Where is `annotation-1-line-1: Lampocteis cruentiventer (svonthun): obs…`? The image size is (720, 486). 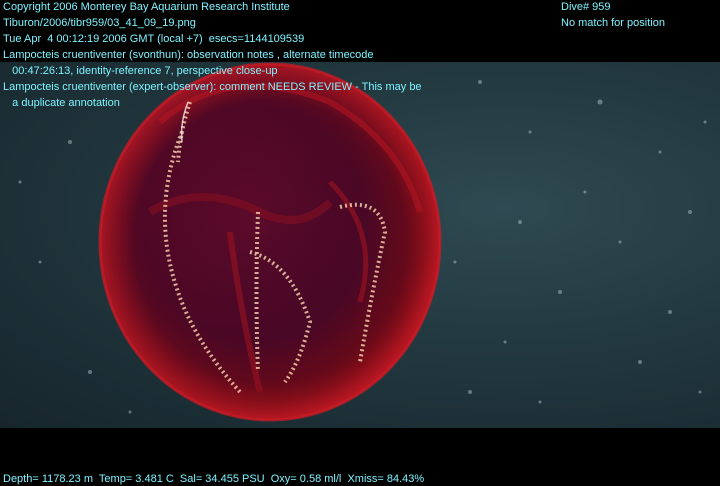 annotation-1-line-1: Lampocteis cruentiventer (svonthun): obs… is located at coordinates (188, 55).